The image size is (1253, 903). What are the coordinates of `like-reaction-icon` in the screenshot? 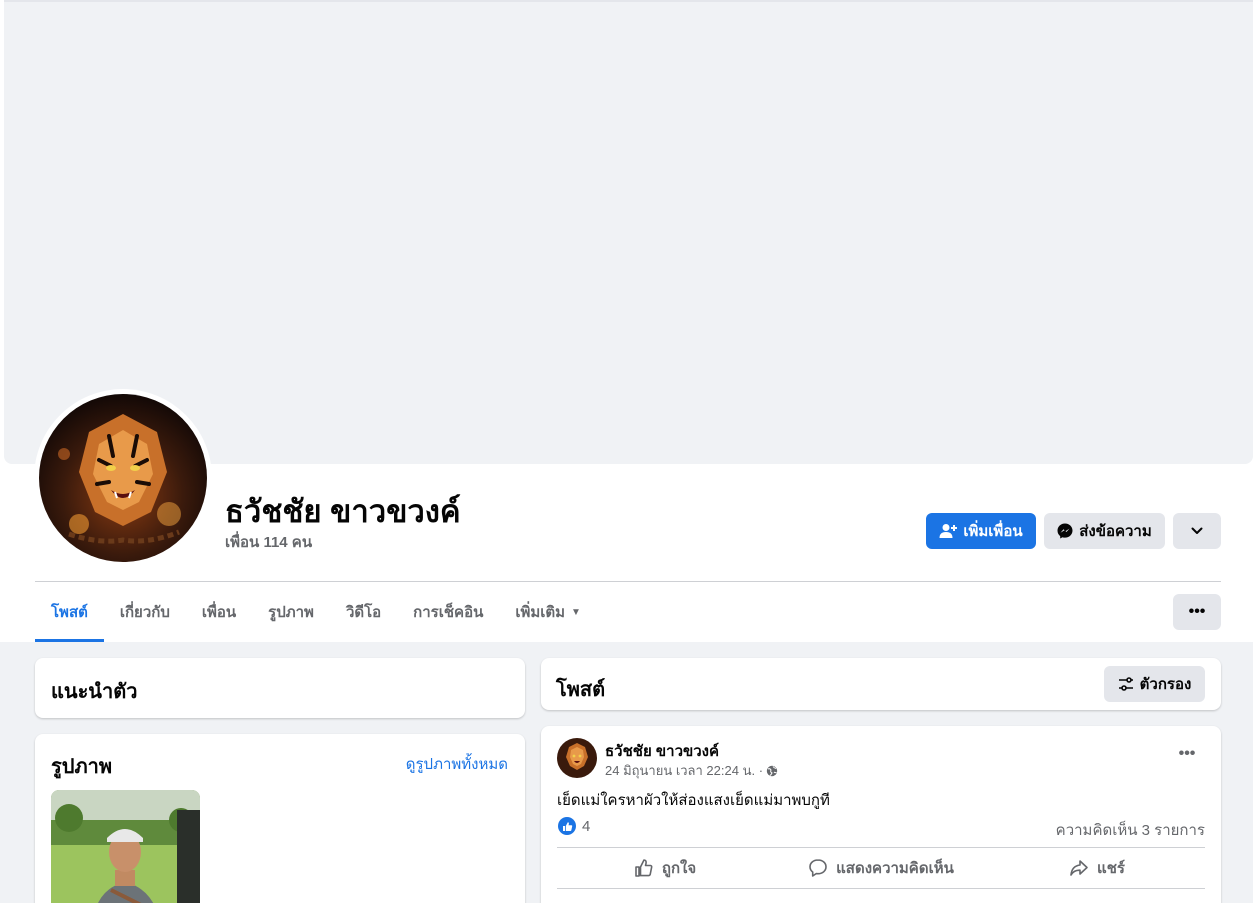 It's located at (567, 826).